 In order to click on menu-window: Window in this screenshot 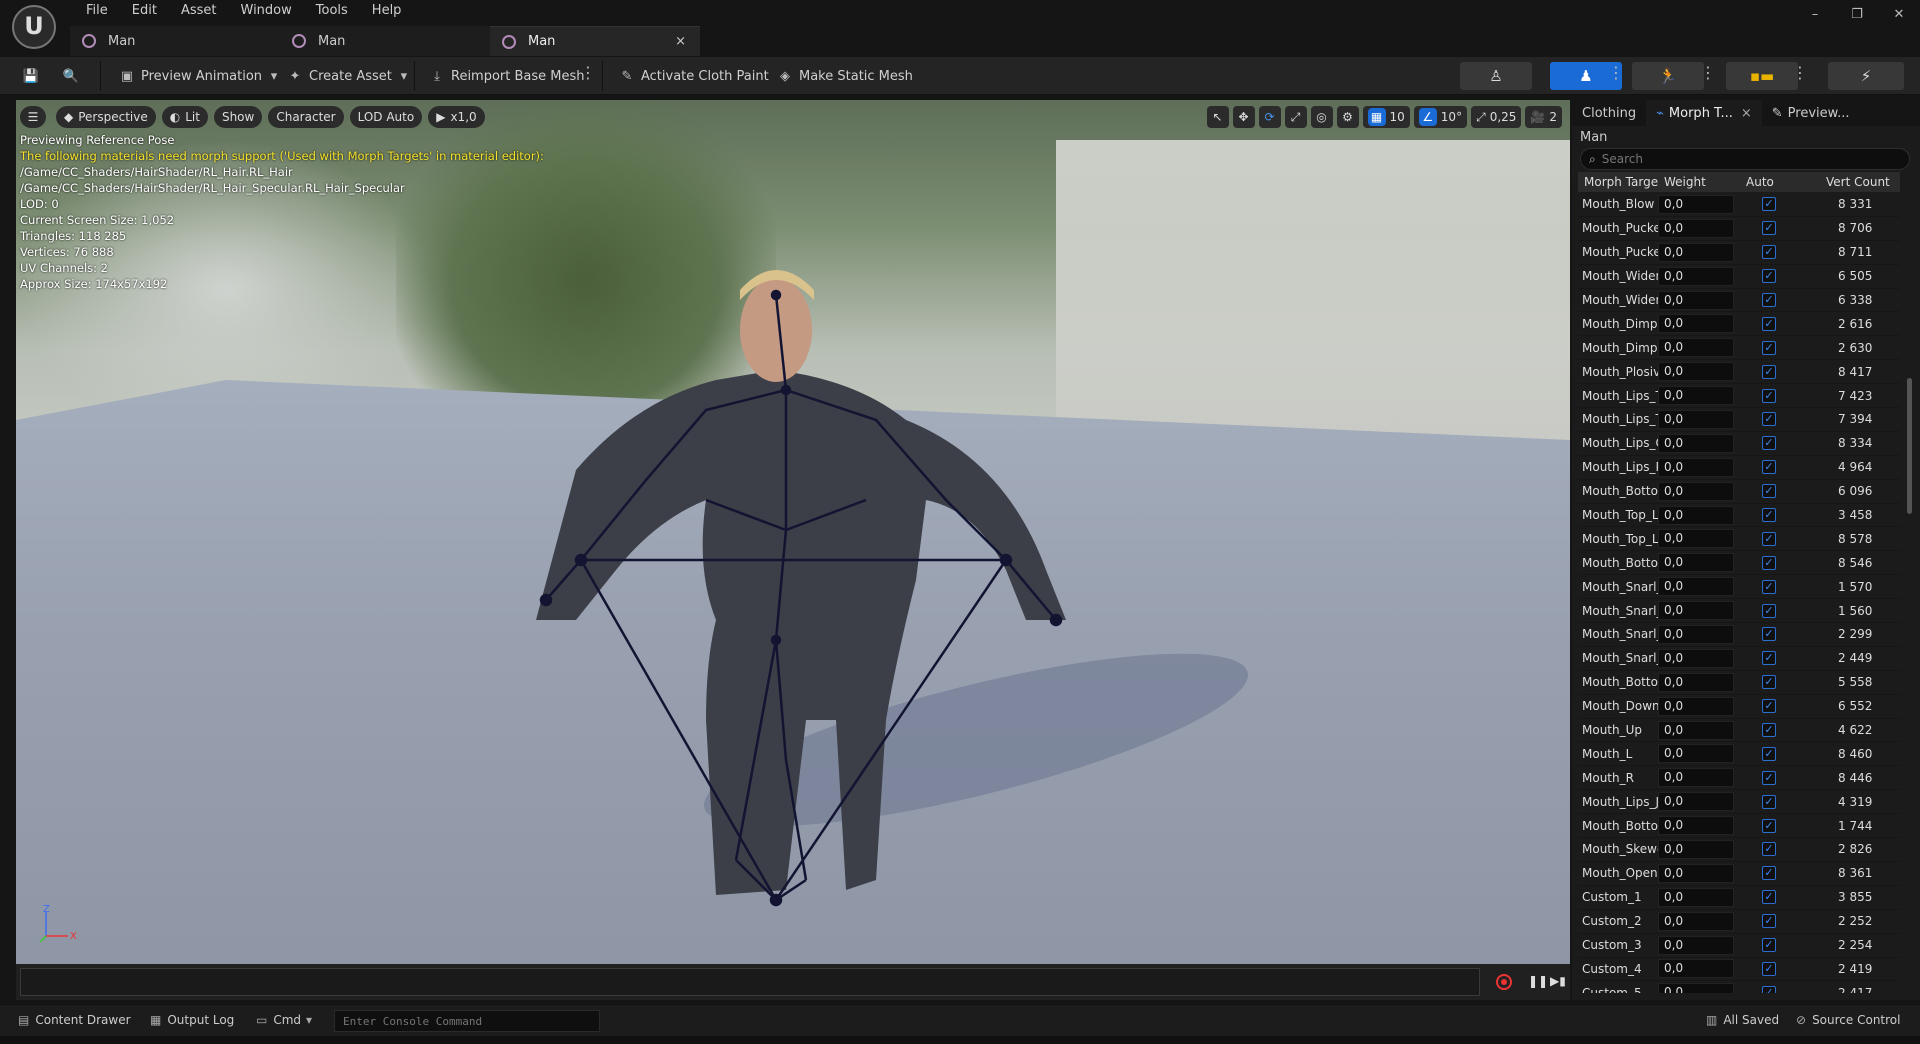, I will do `click(266, 11)`.